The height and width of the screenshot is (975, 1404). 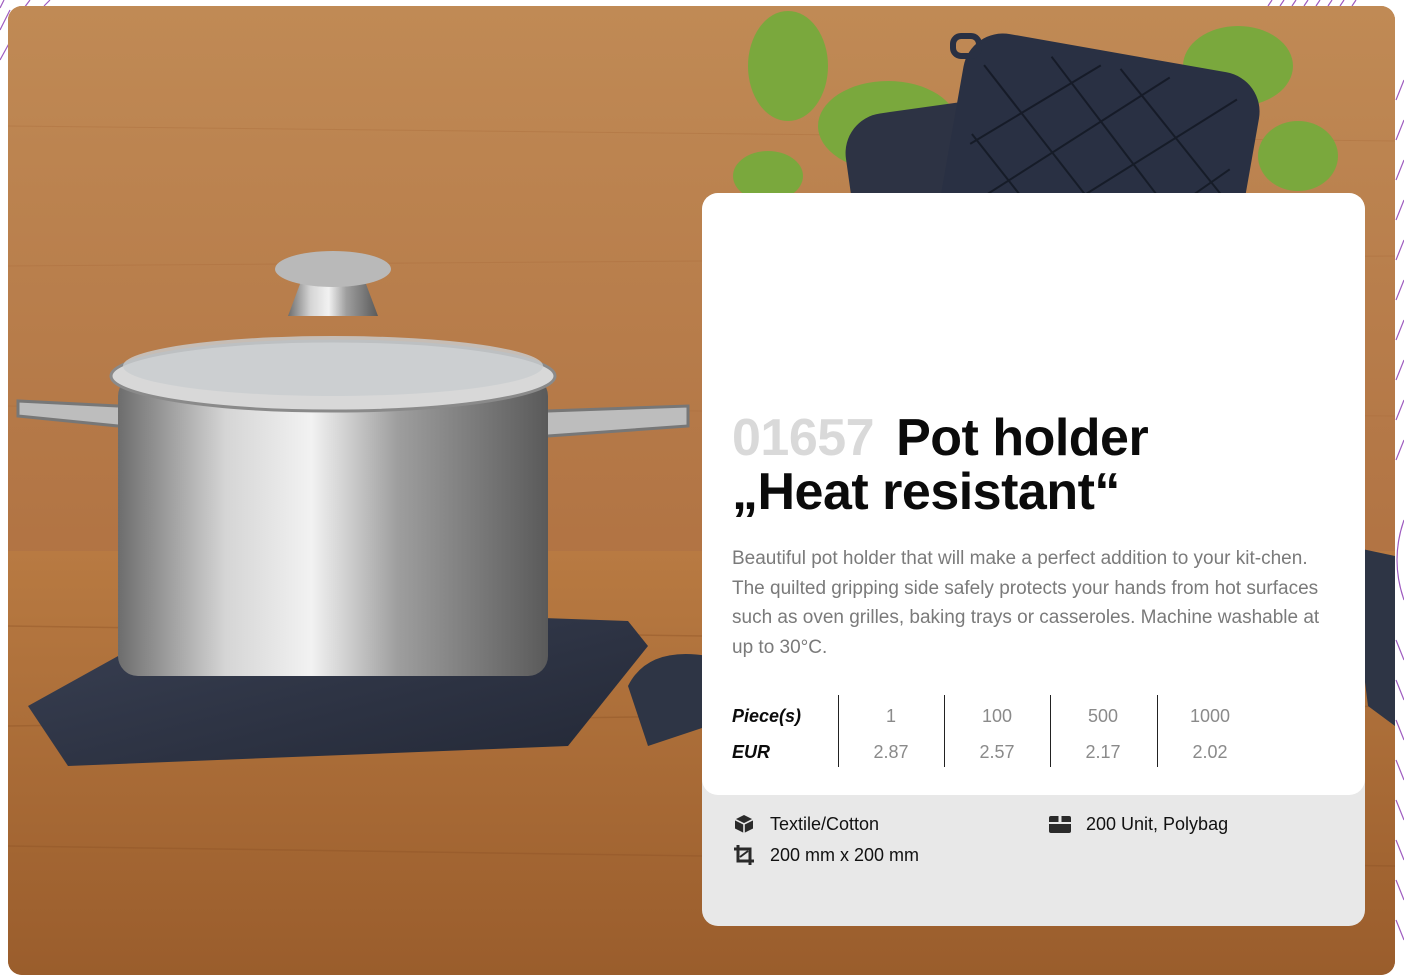 I want to click on quantity-cell: 500, so click(x=1103, y=716).